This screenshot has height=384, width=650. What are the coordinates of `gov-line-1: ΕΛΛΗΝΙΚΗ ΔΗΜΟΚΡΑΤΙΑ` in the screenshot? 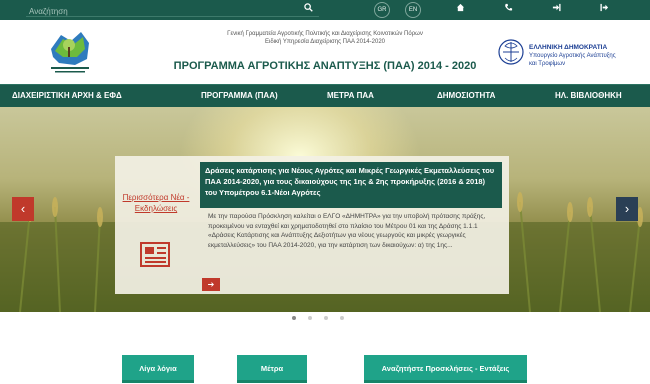 It's located at (568, 47).